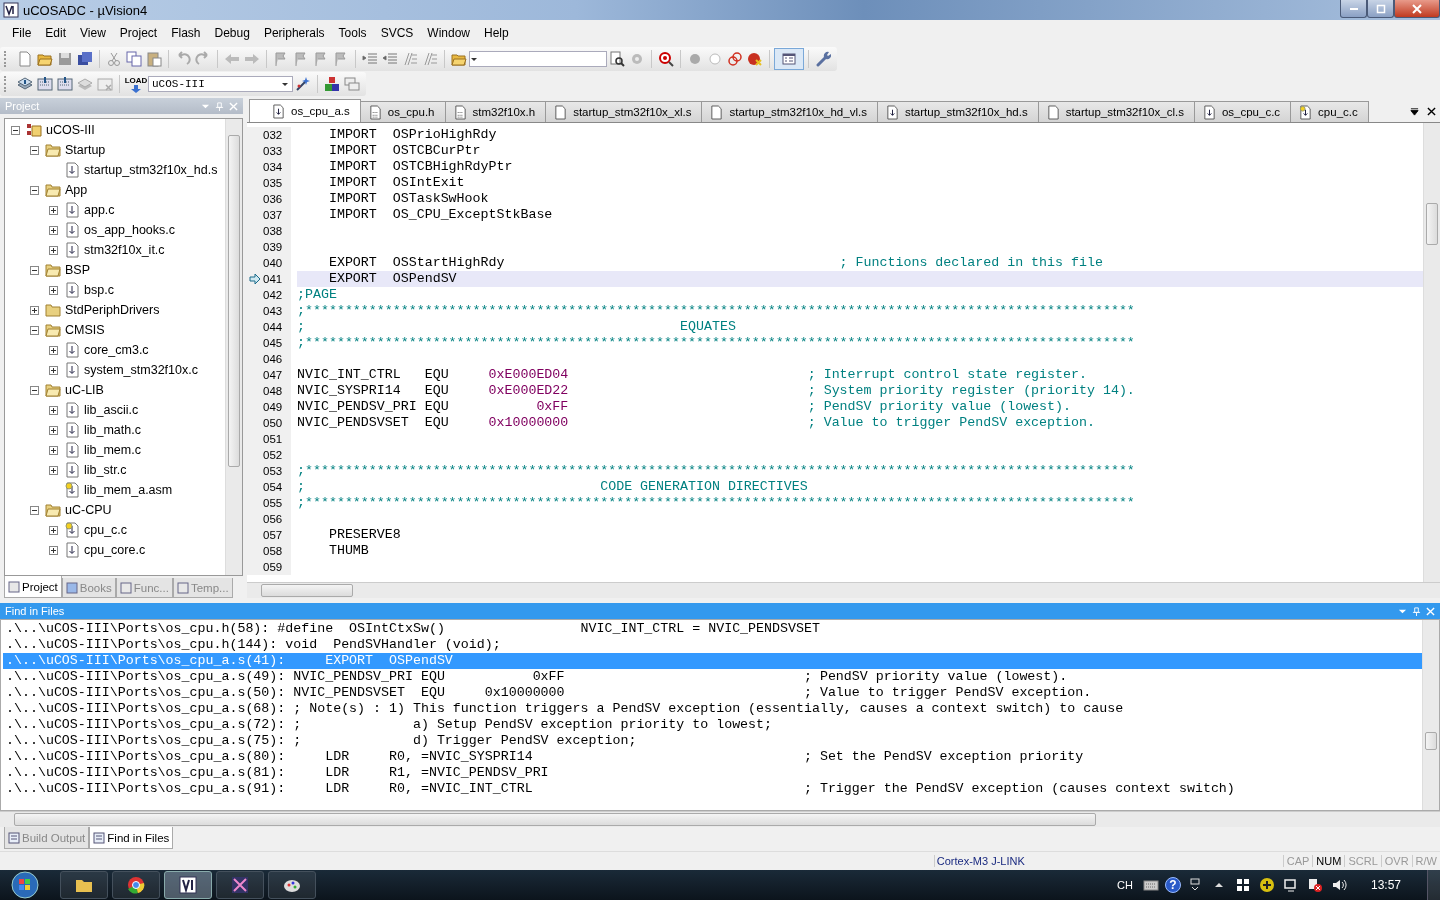 Image resolution: width=1440 pixels, height=900 pixels. What do you see at coordinates (1242, 111) in the screenshot?
I see `file-tab: os_cpu_c.c` at bounding box center [1242, 111].